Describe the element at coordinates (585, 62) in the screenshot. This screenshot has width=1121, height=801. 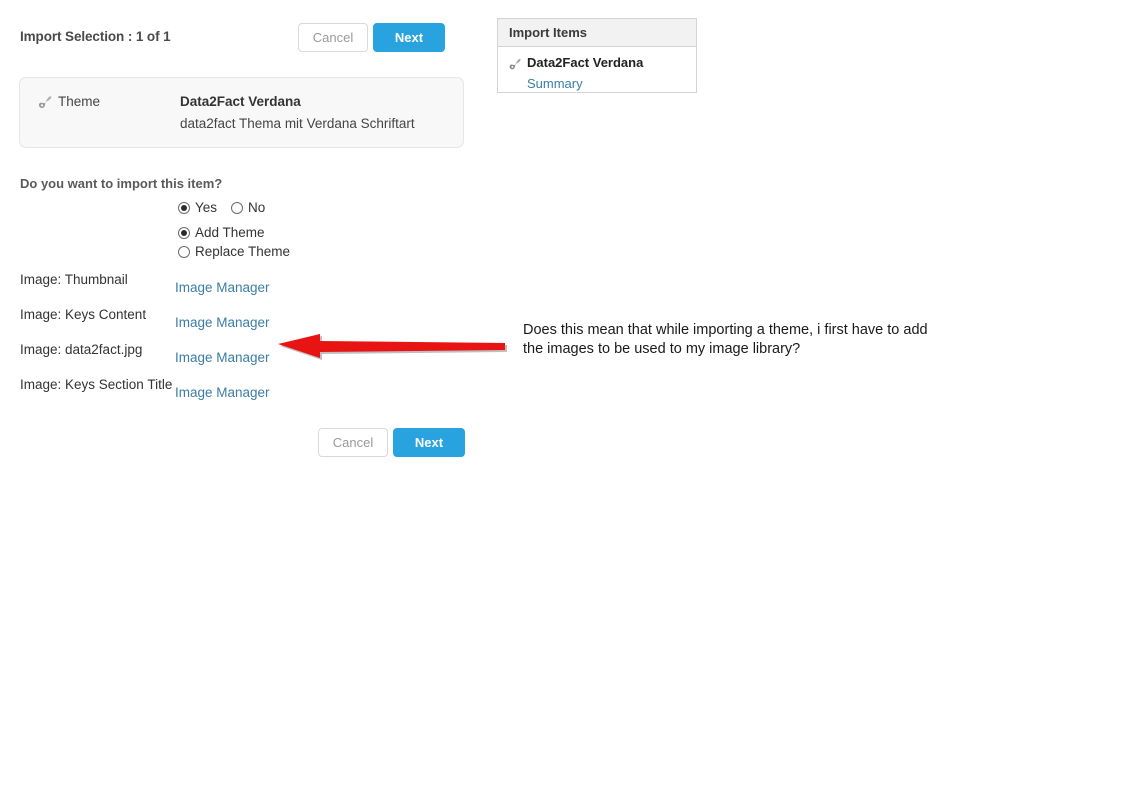
I see `import-items-entry-name: Data2Fact Verdana` at that location.